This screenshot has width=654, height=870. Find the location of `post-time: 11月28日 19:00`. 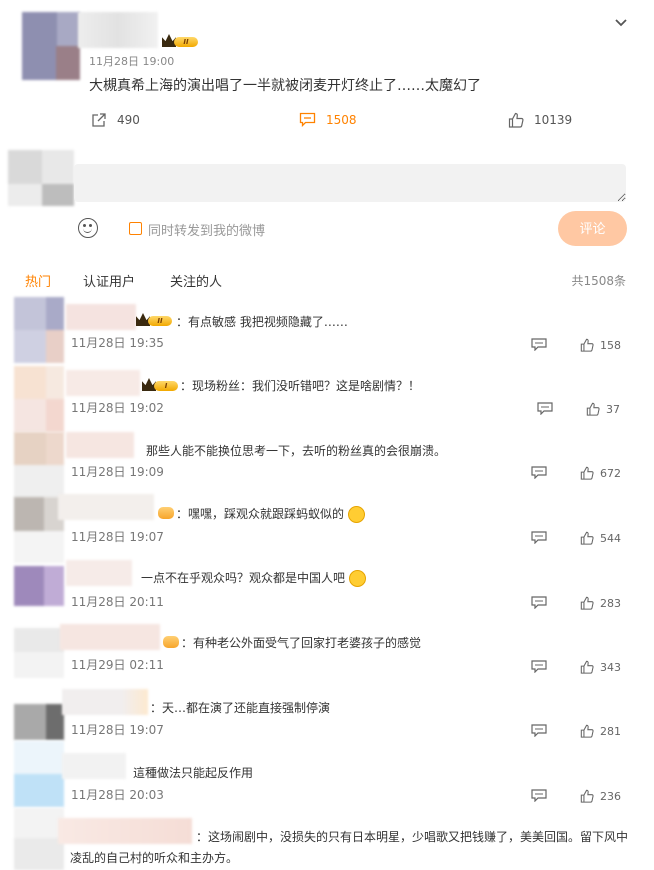

post-time: 11月28日 19:00 is located at coordinates (132, 61).